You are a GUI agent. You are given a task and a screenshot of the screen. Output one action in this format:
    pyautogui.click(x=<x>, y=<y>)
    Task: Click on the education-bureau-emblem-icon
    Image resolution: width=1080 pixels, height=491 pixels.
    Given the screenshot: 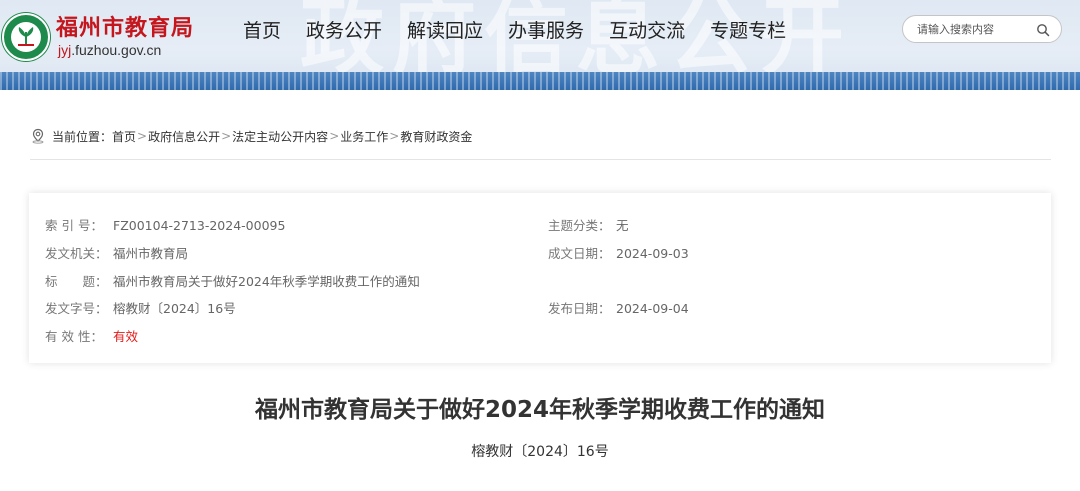 What is the action you would take?
    pyautogui.click(x=26, y=37)
    